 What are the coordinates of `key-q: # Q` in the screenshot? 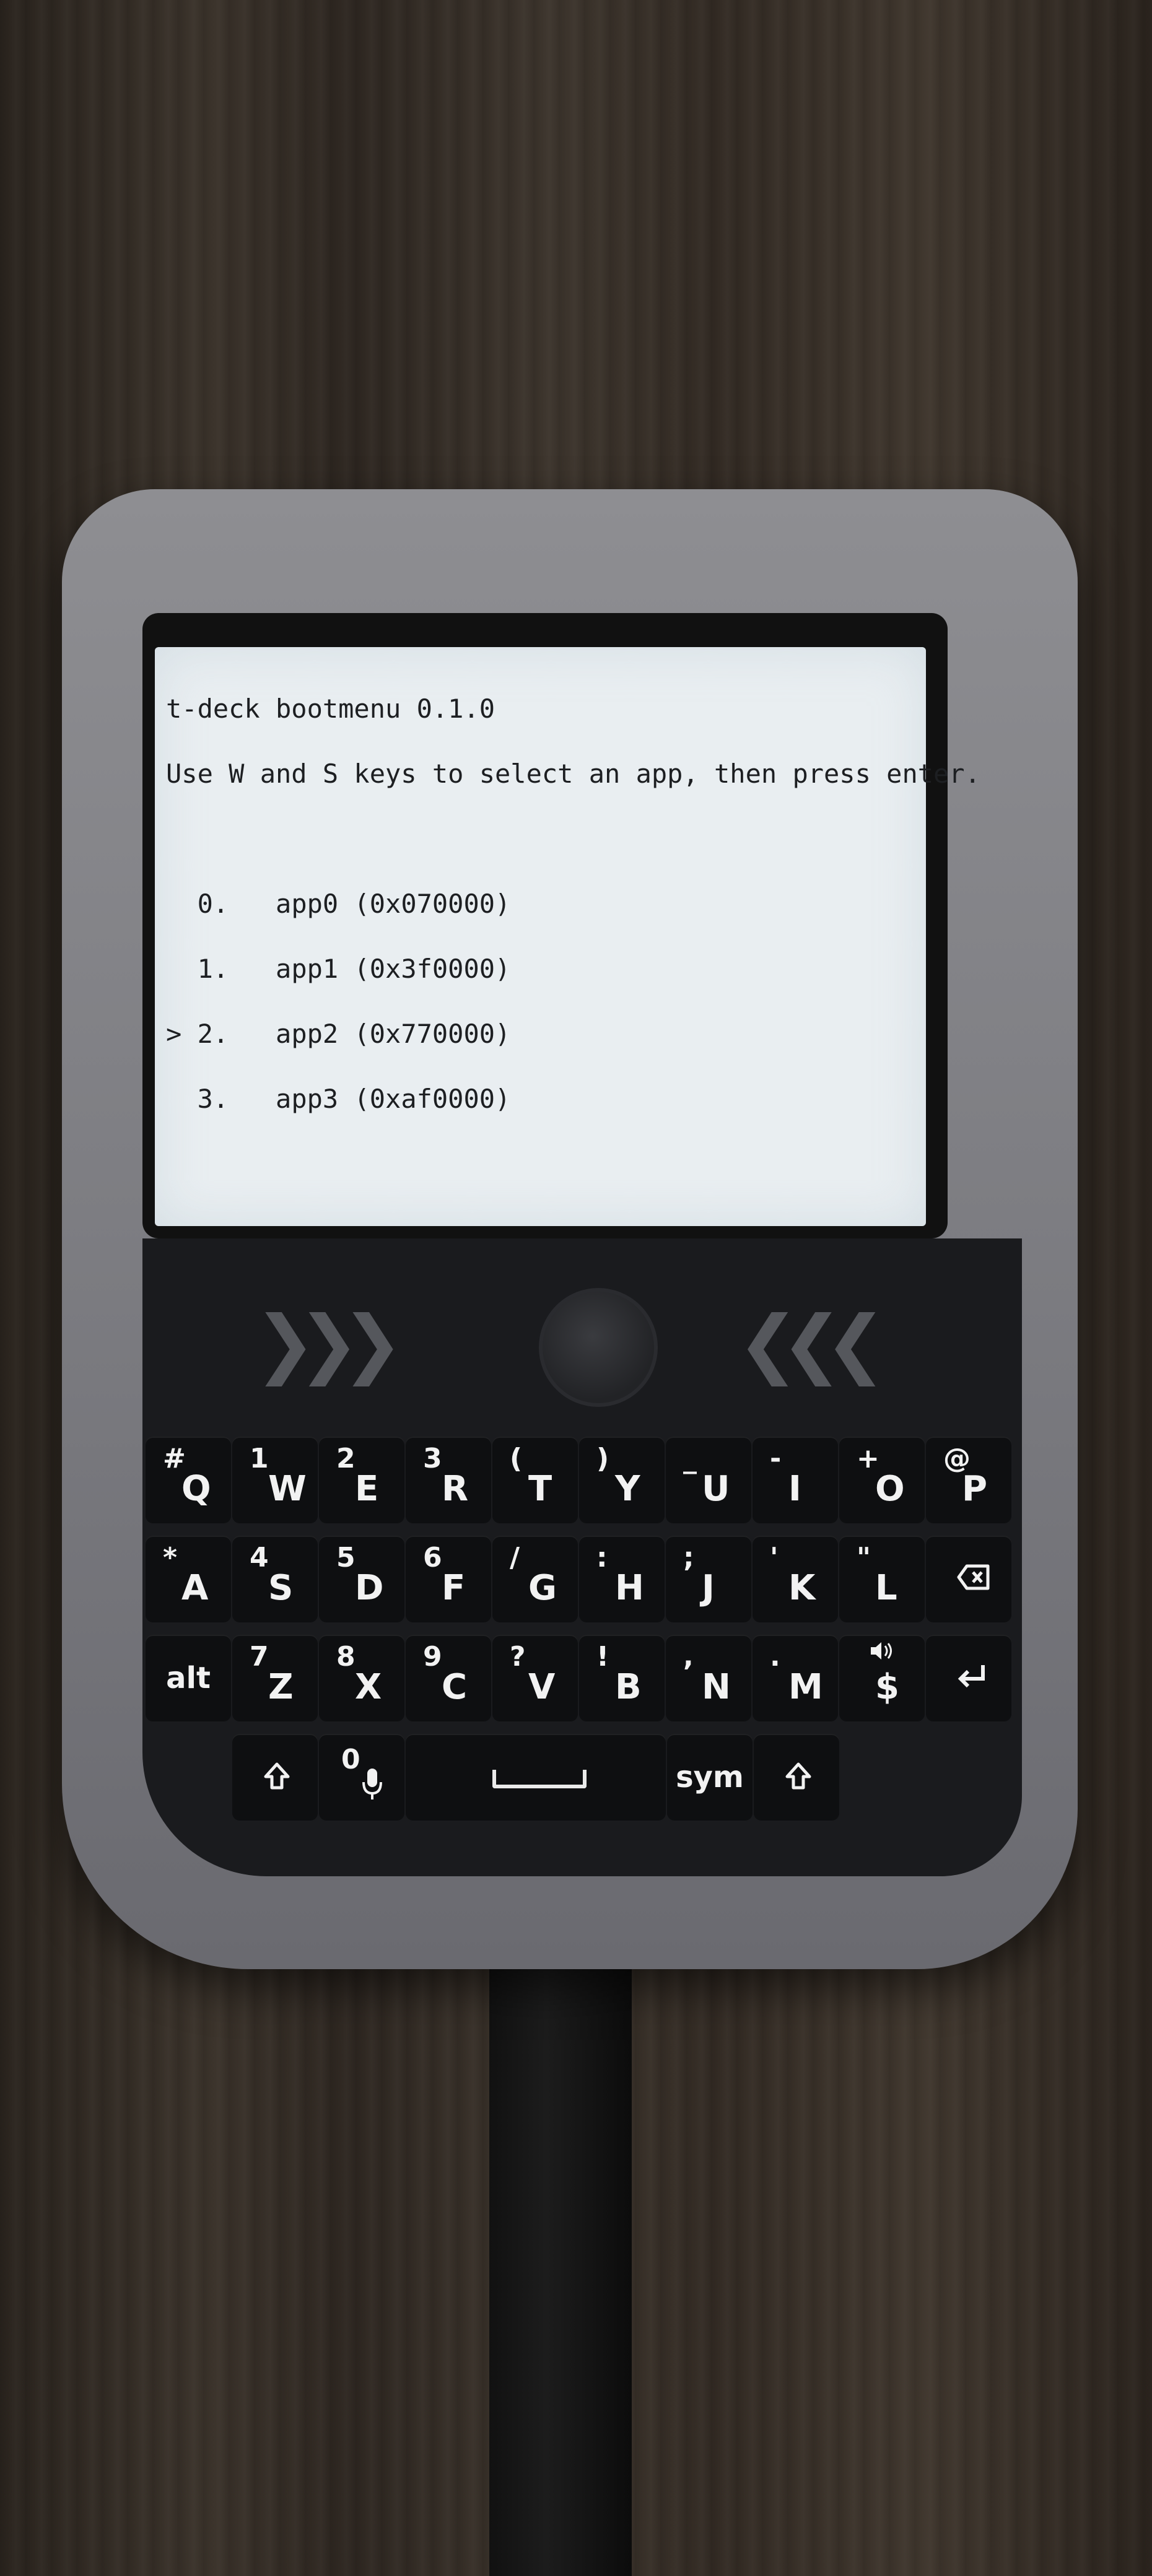 It's located at (188, 1480).